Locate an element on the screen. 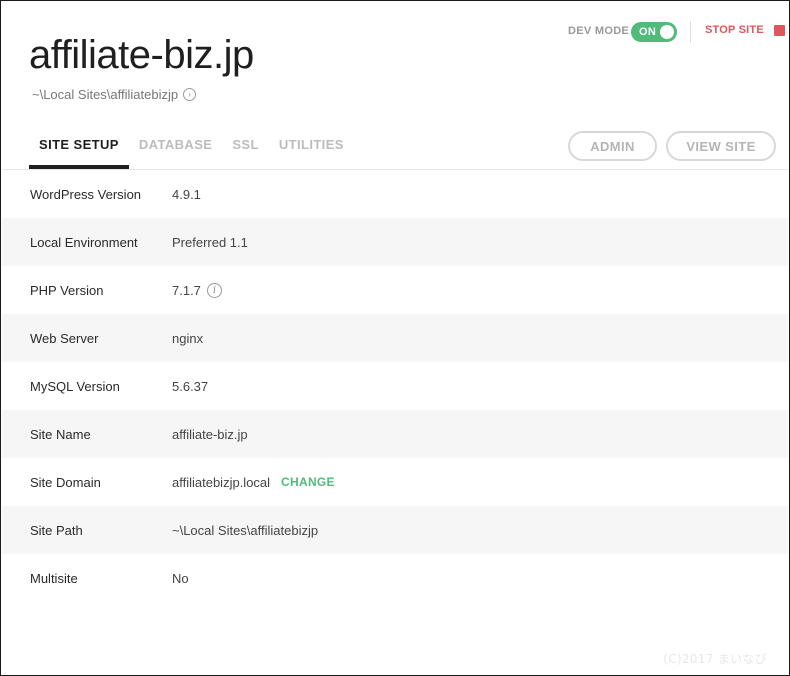 This screenshot has width=790, height=676. tab-utilities: UTILITIES is located at coordinates (311, 149).